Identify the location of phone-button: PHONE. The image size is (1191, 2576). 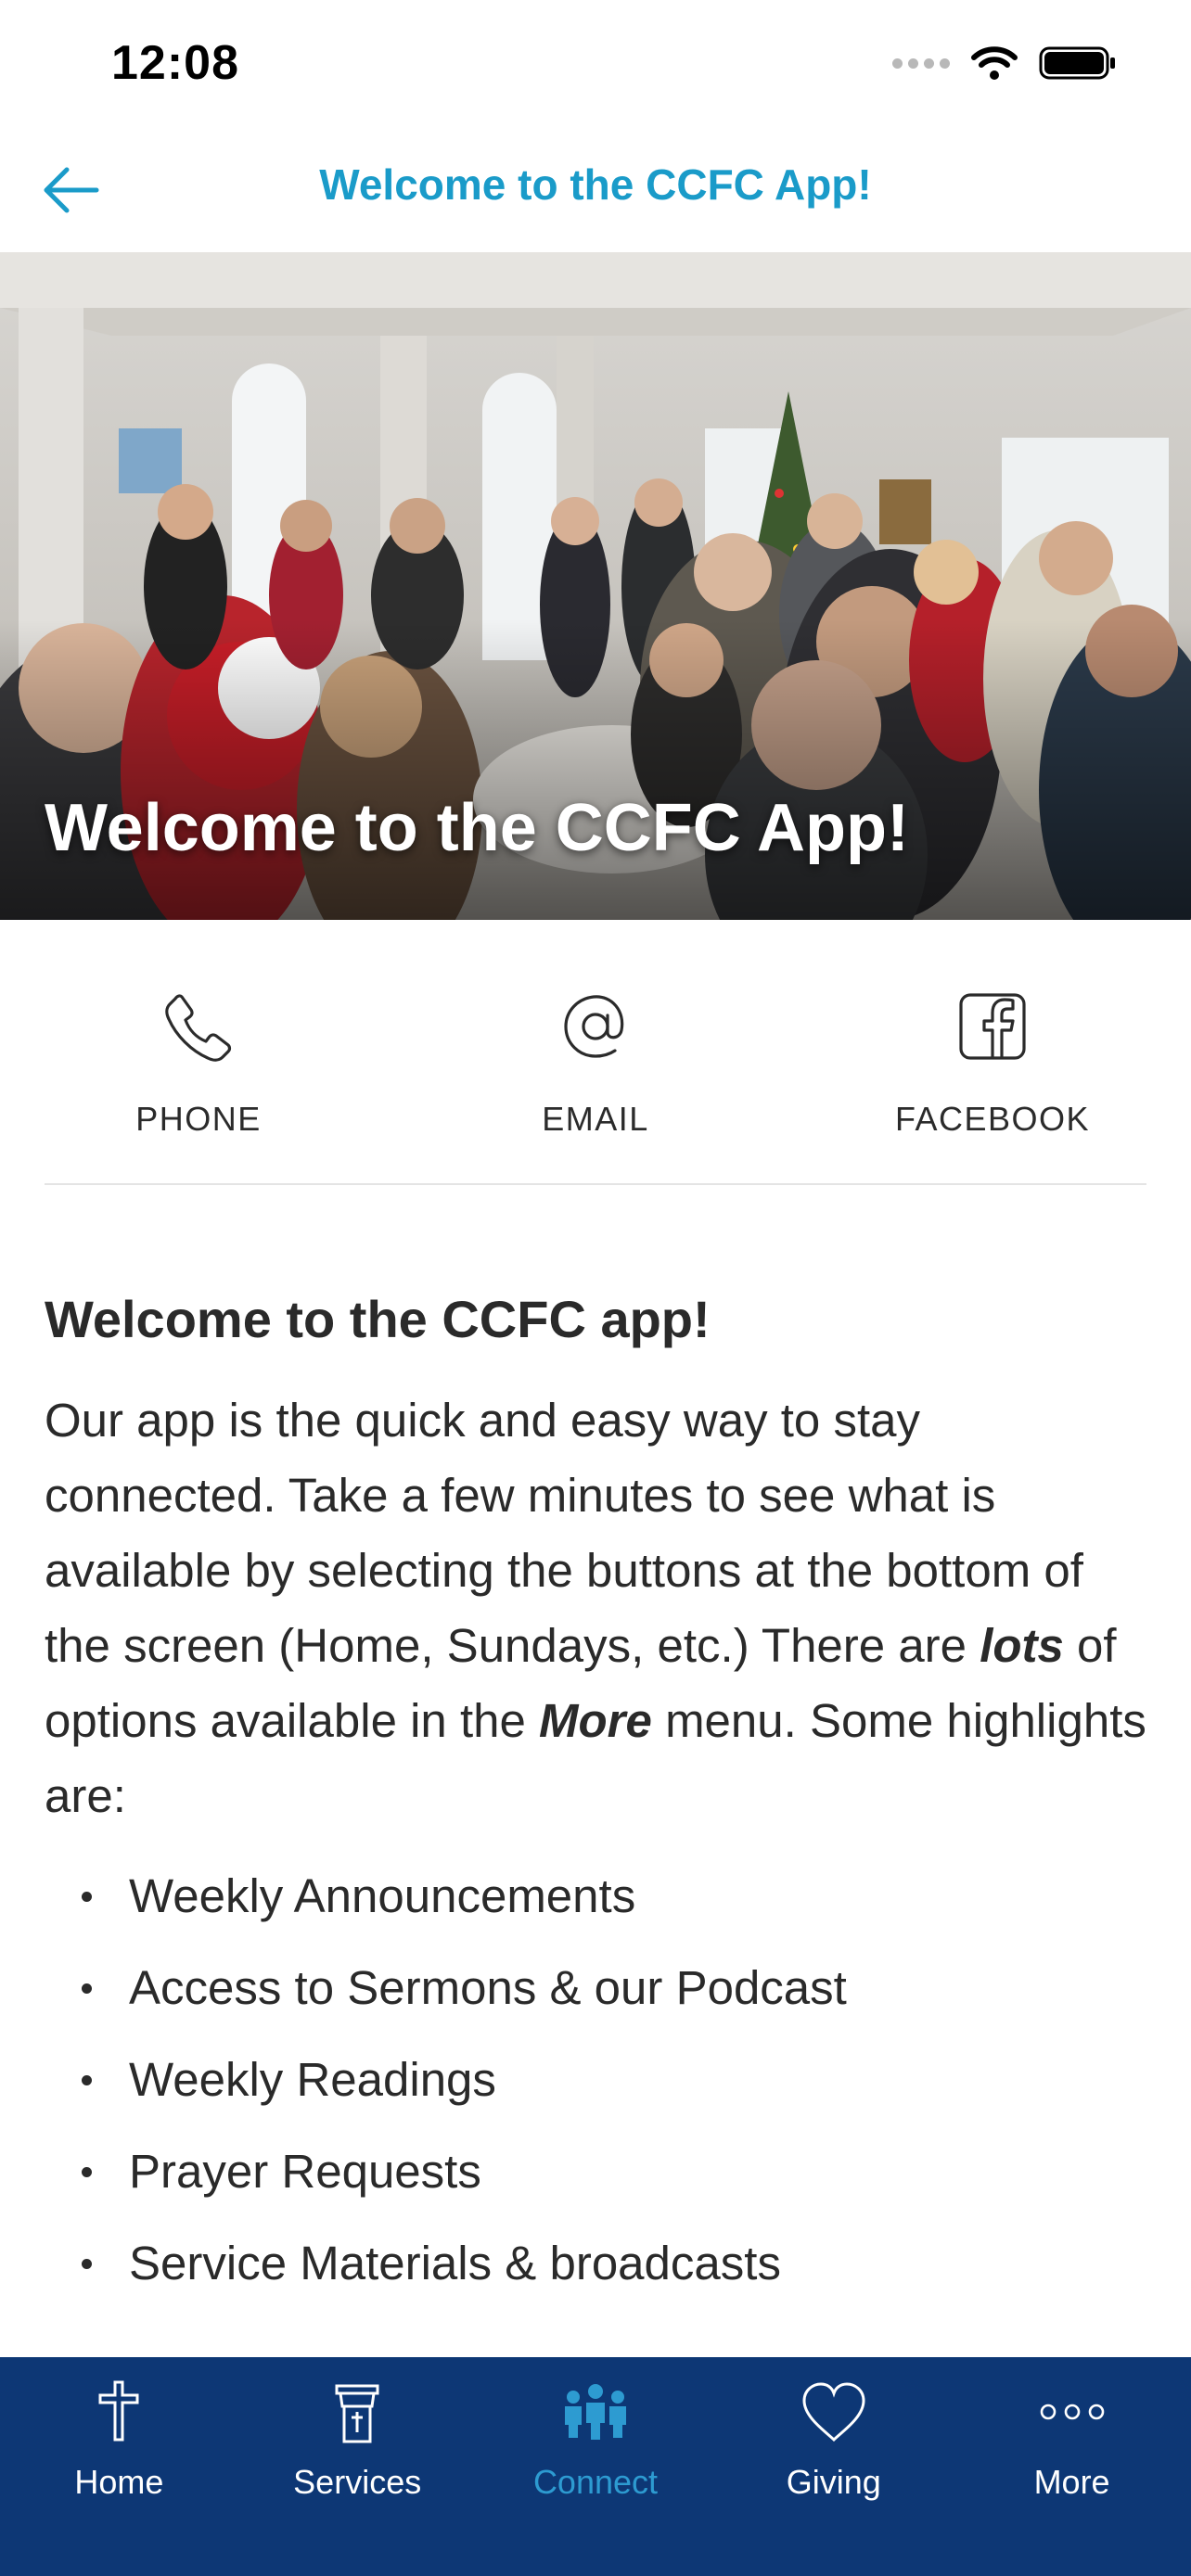
(198, 1052).